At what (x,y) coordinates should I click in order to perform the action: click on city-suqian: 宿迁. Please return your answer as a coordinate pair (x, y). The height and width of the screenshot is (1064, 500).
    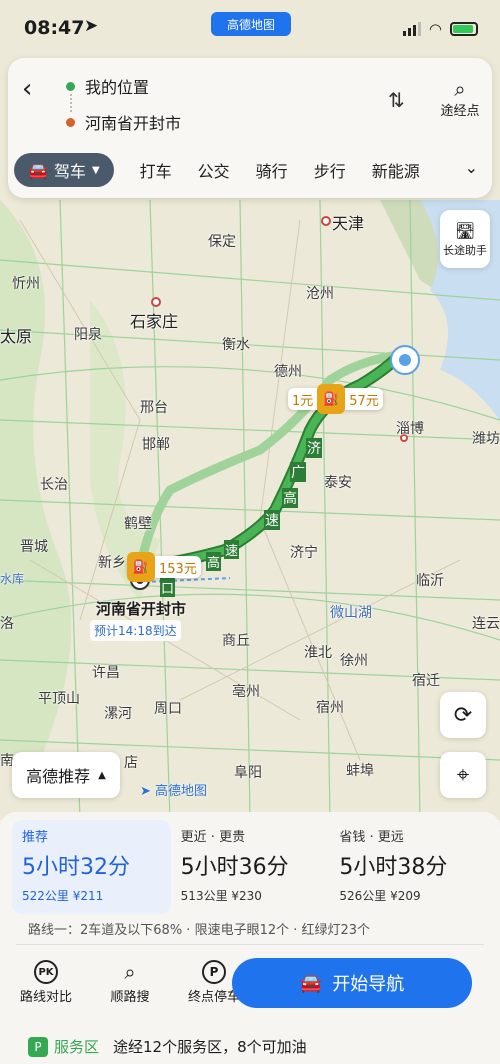
    Looking at the image, I should click on (426, 681).